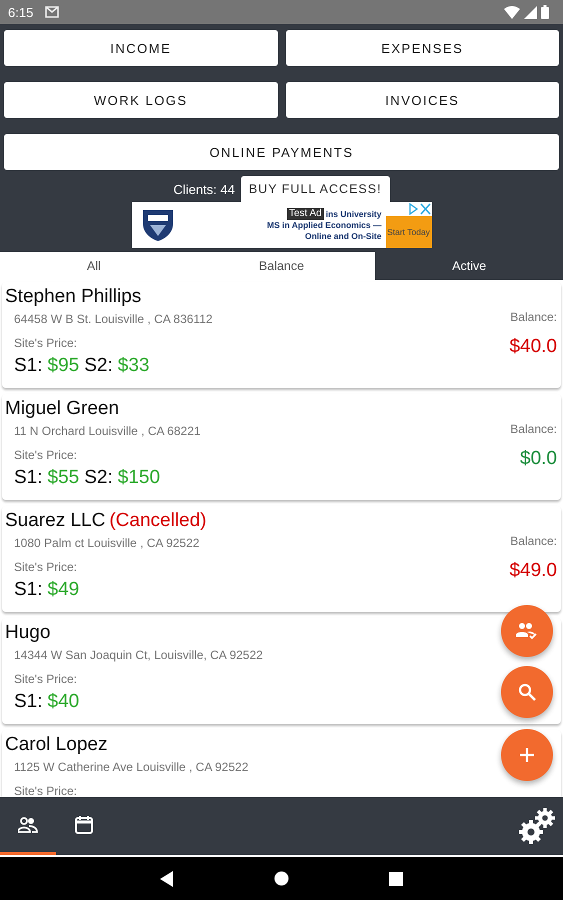 The height and width of the screenshot is (900, 563). What do you see at coordinates (27, 633) in the screenshot?
I see `client-name: Hugo` at bounding box center [27, 633].